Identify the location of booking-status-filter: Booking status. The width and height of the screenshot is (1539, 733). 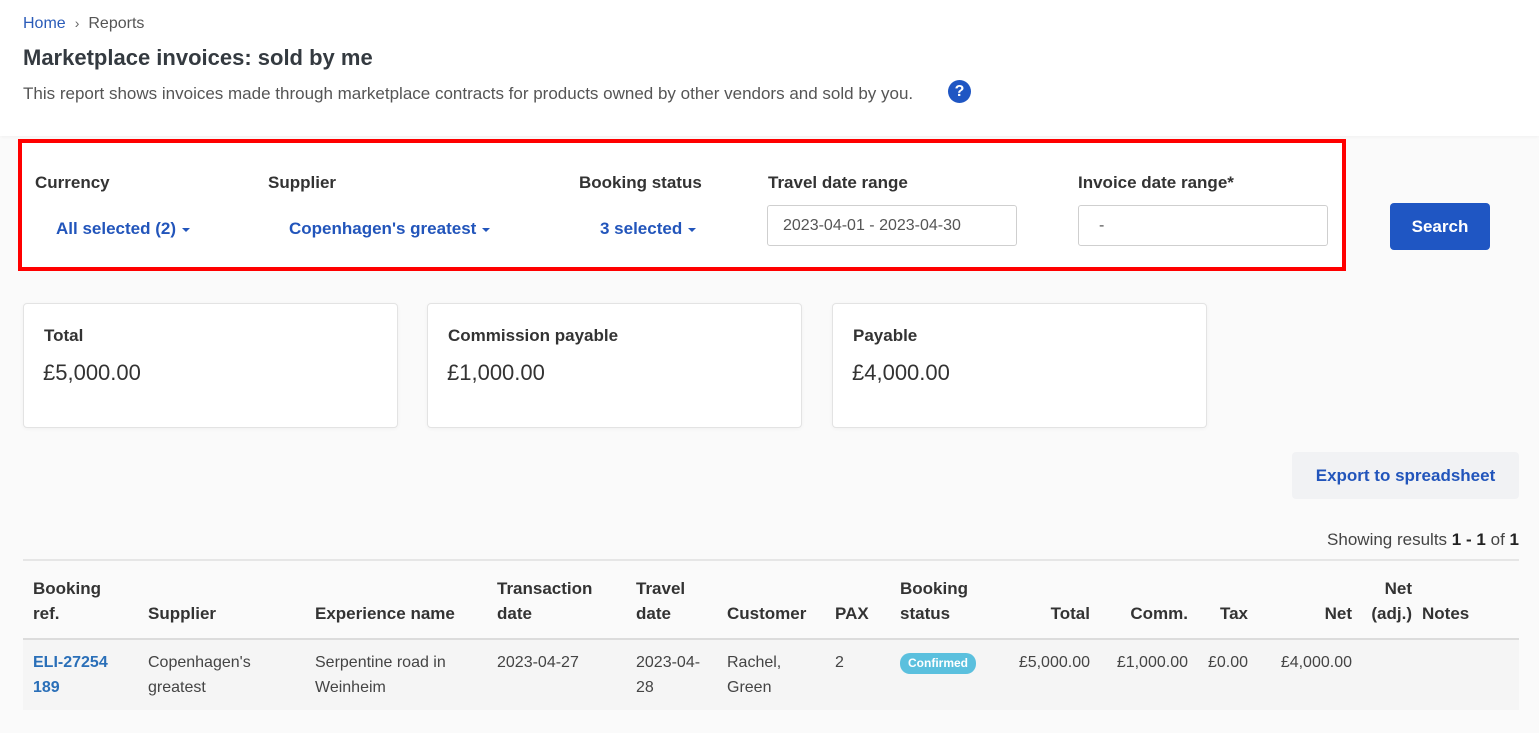
(640, 183).